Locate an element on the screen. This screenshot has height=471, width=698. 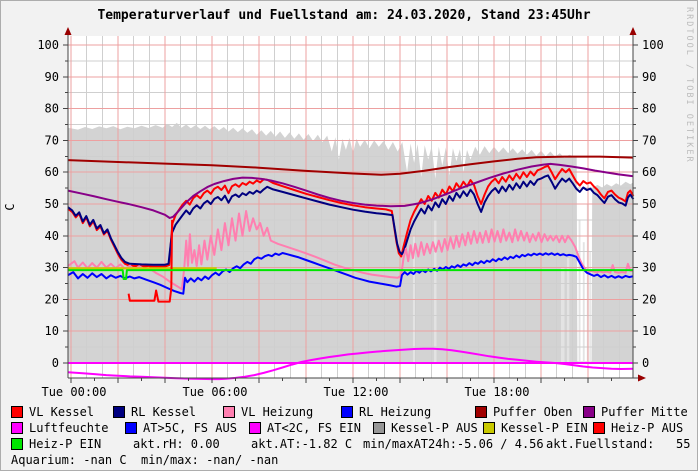
legend-label: Luftfeuchte is located at coordinates (69, 427).